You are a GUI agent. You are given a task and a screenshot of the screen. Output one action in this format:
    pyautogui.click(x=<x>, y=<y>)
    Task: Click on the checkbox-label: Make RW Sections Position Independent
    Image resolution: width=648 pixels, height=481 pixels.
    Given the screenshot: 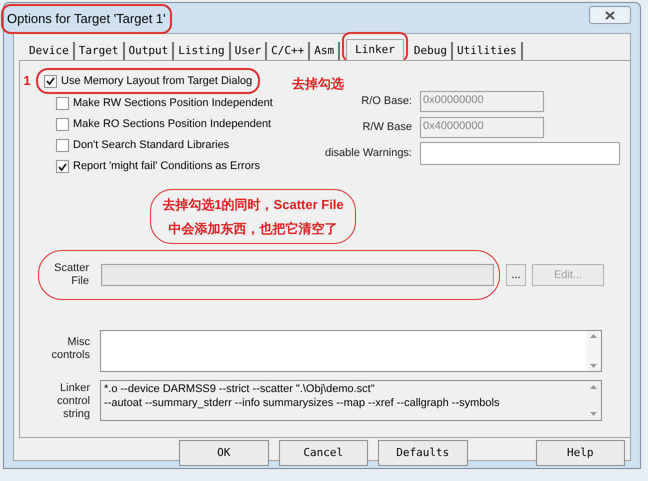 What is the action you would take?
    pyautogui.click(x=173, y=104)
    